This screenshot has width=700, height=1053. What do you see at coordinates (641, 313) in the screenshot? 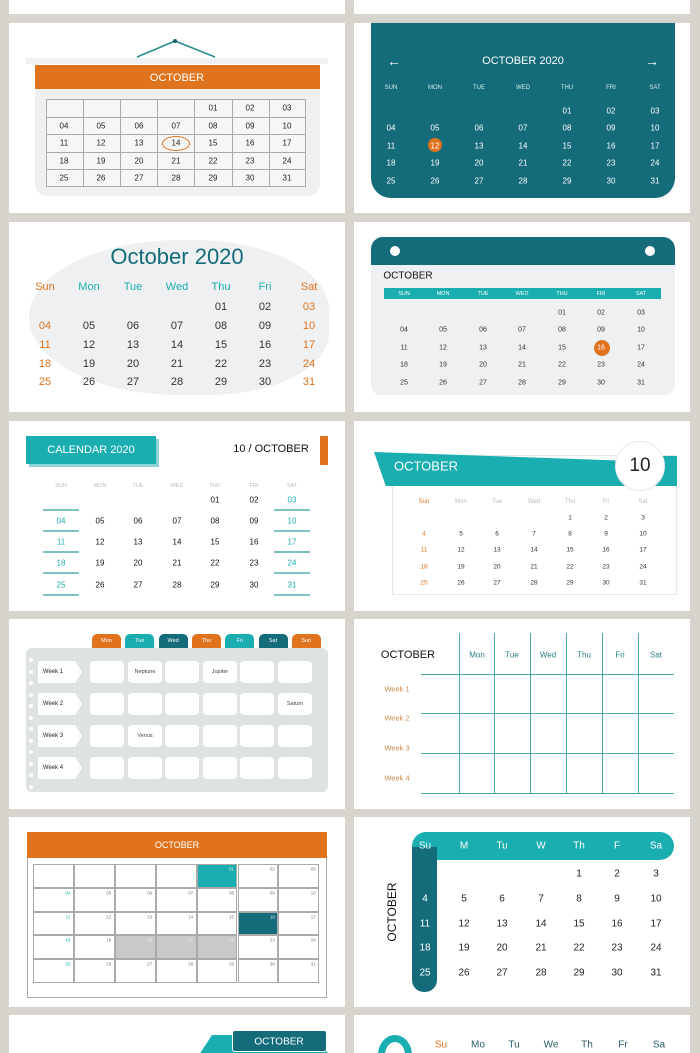
I see `day-cell: 03` at bounding box center [641, 313].